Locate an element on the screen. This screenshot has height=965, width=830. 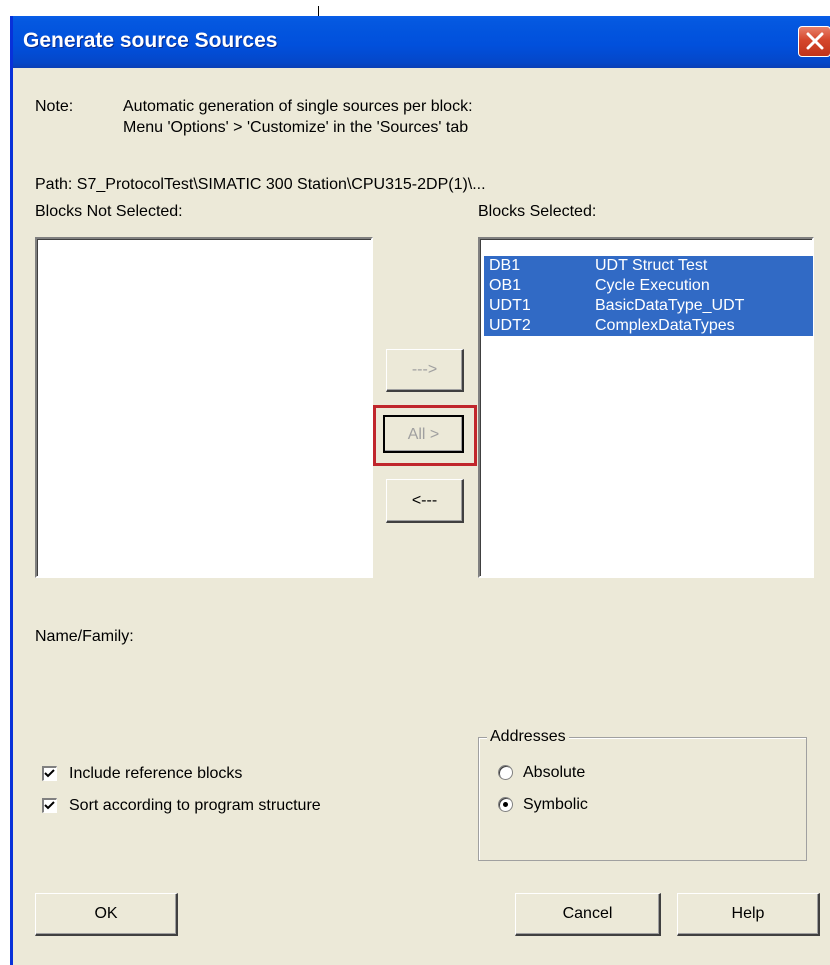
absolute-radio is located at coordinates (505, 772).